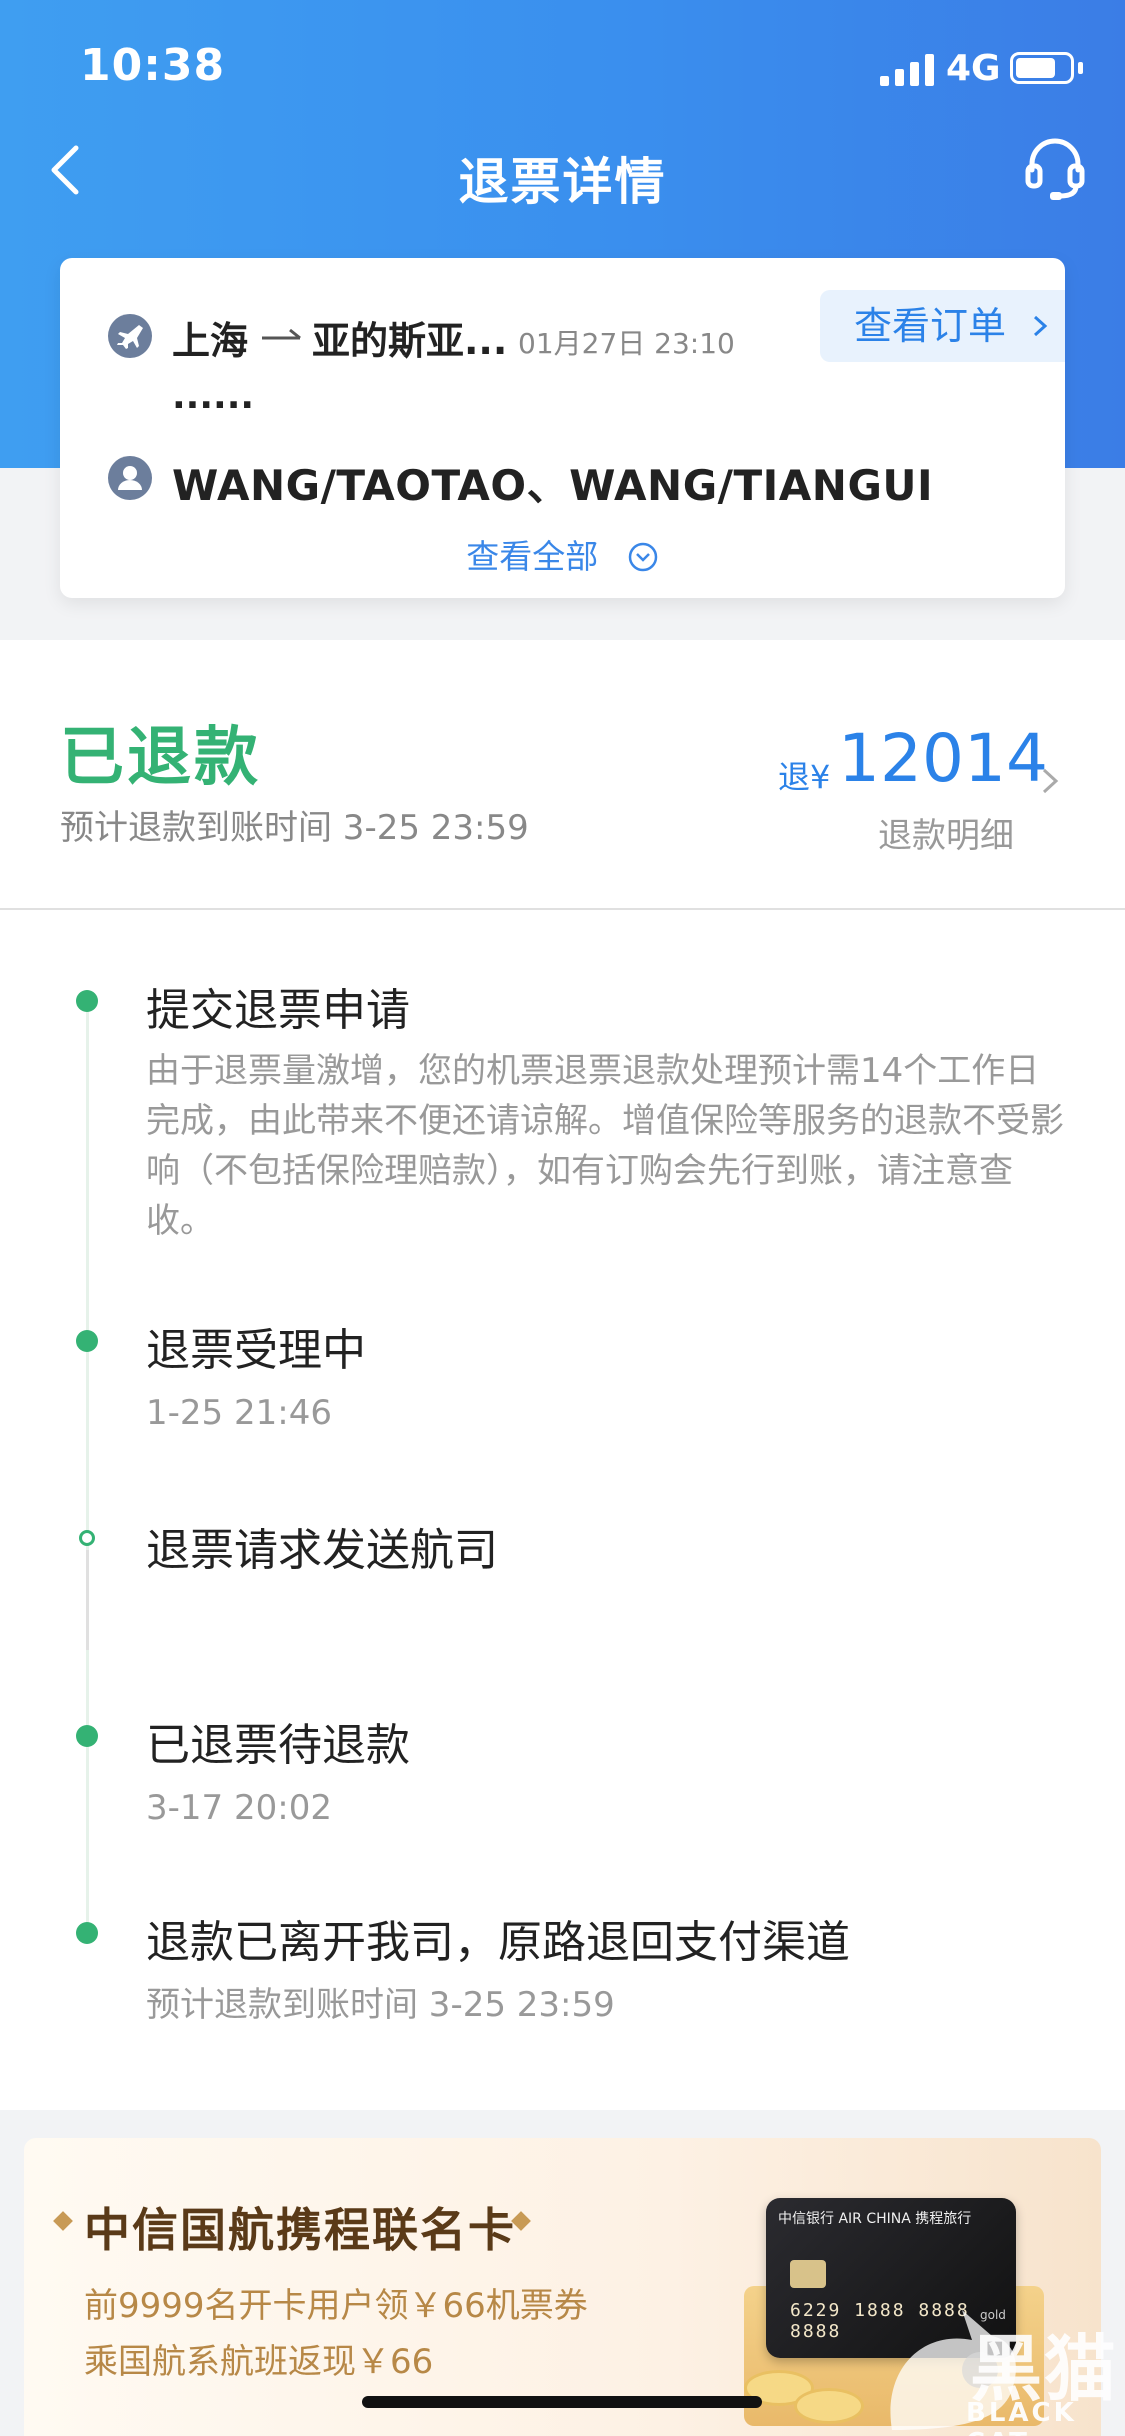  What do you see at coordinates (1021, 2417) in the screenshot?
I see `watermark-subtext: BLACK CAT` at bounding box center [1021, 2417].